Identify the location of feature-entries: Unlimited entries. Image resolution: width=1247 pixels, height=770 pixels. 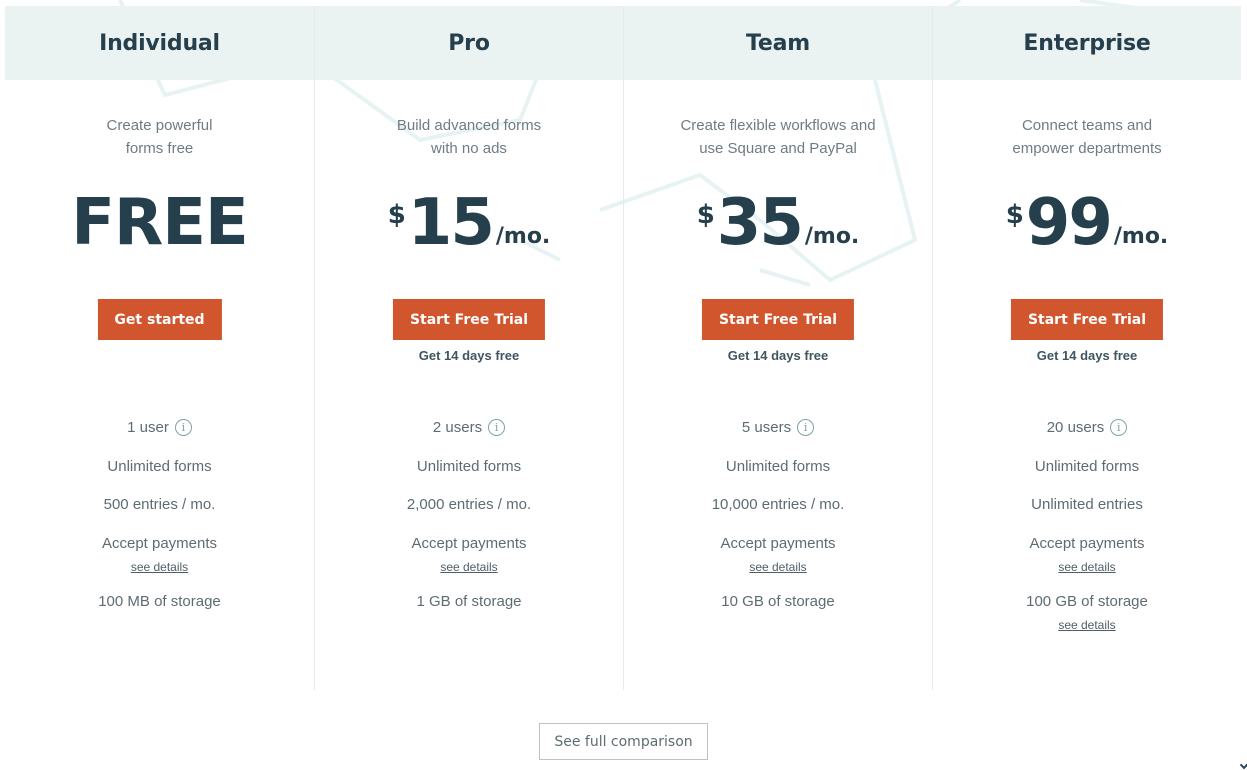
(1087, 504).